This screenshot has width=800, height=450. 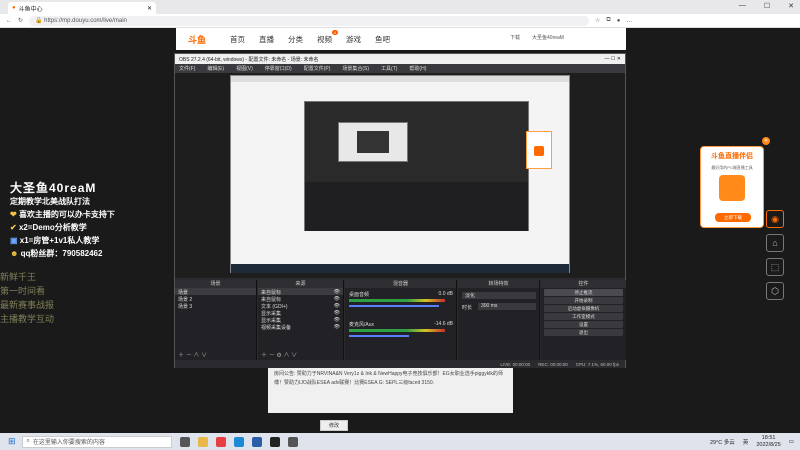 I want to click on obs-taskbar-icon, so click(x=274, y=441).